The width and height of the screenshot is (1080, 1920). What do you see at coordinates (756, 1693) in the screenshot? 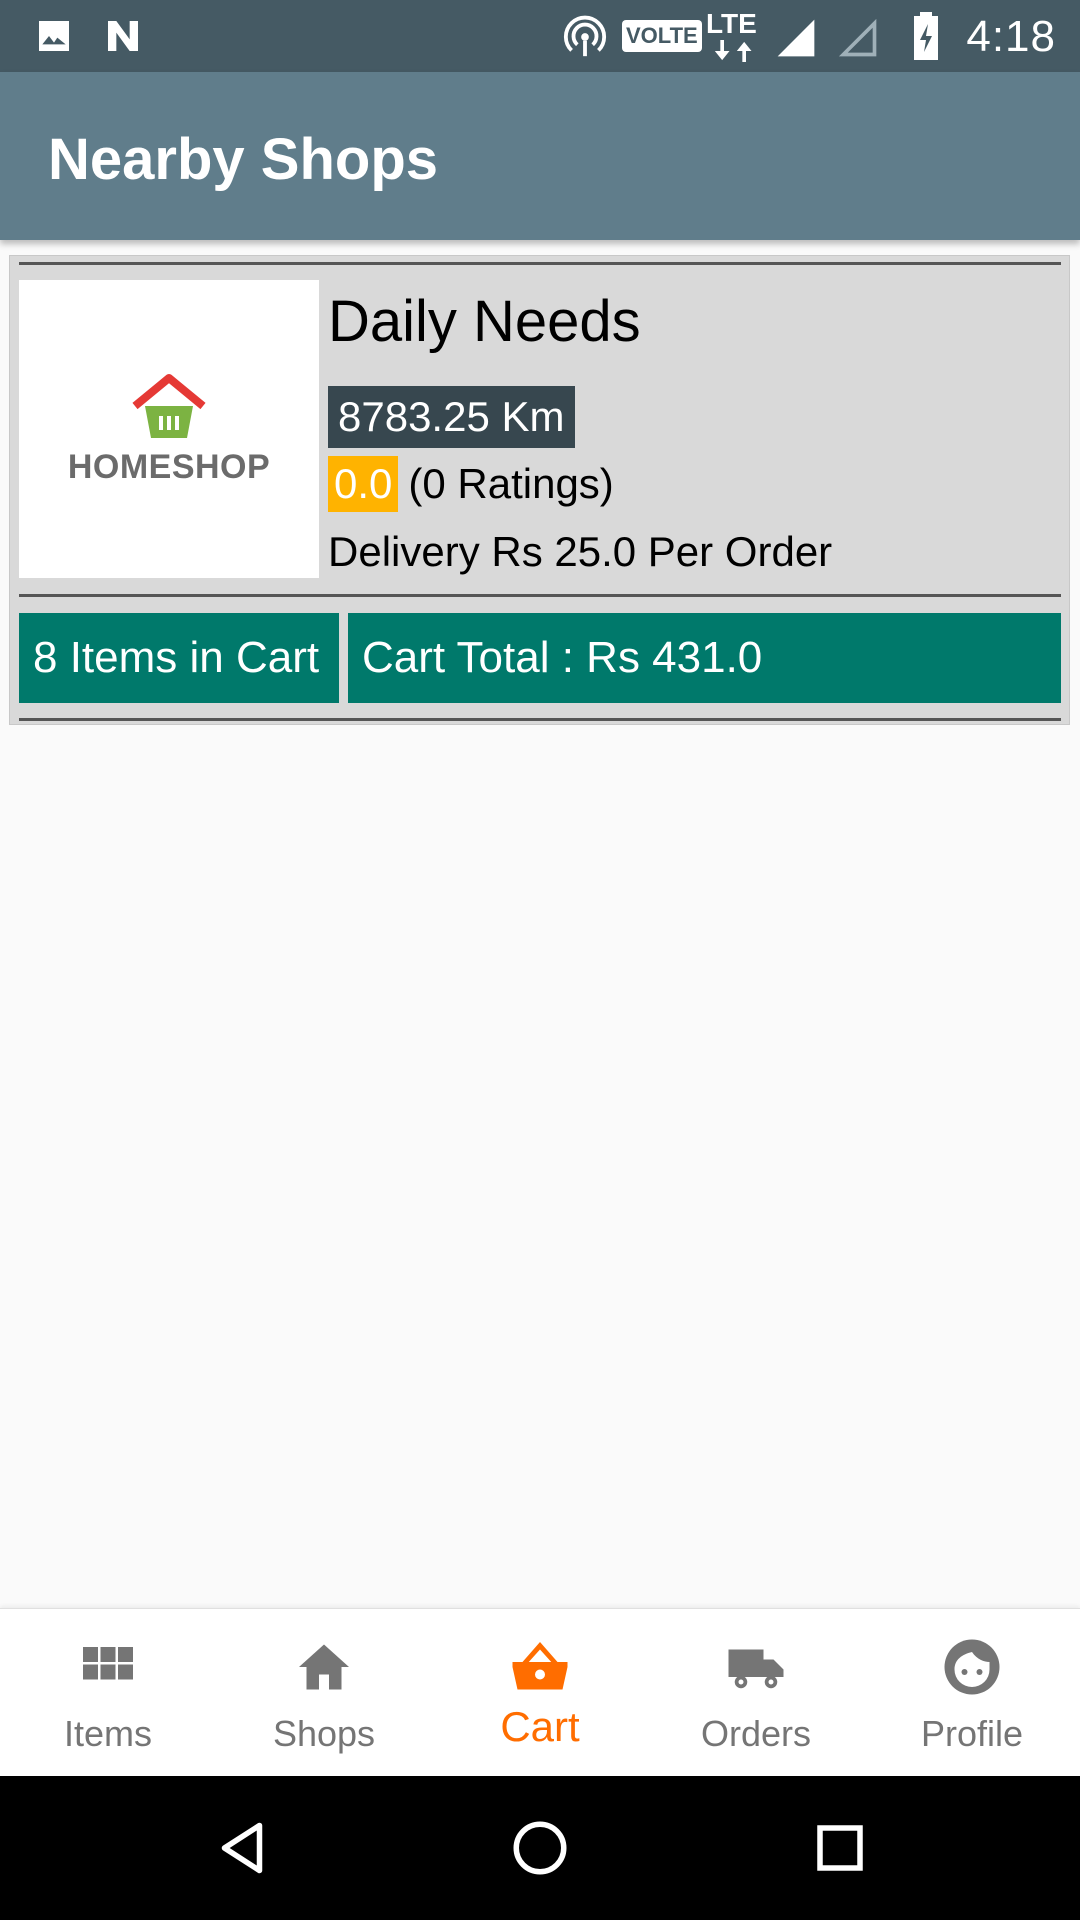
I see `nav-orders: Orders` at bounding box center [756, 1693].